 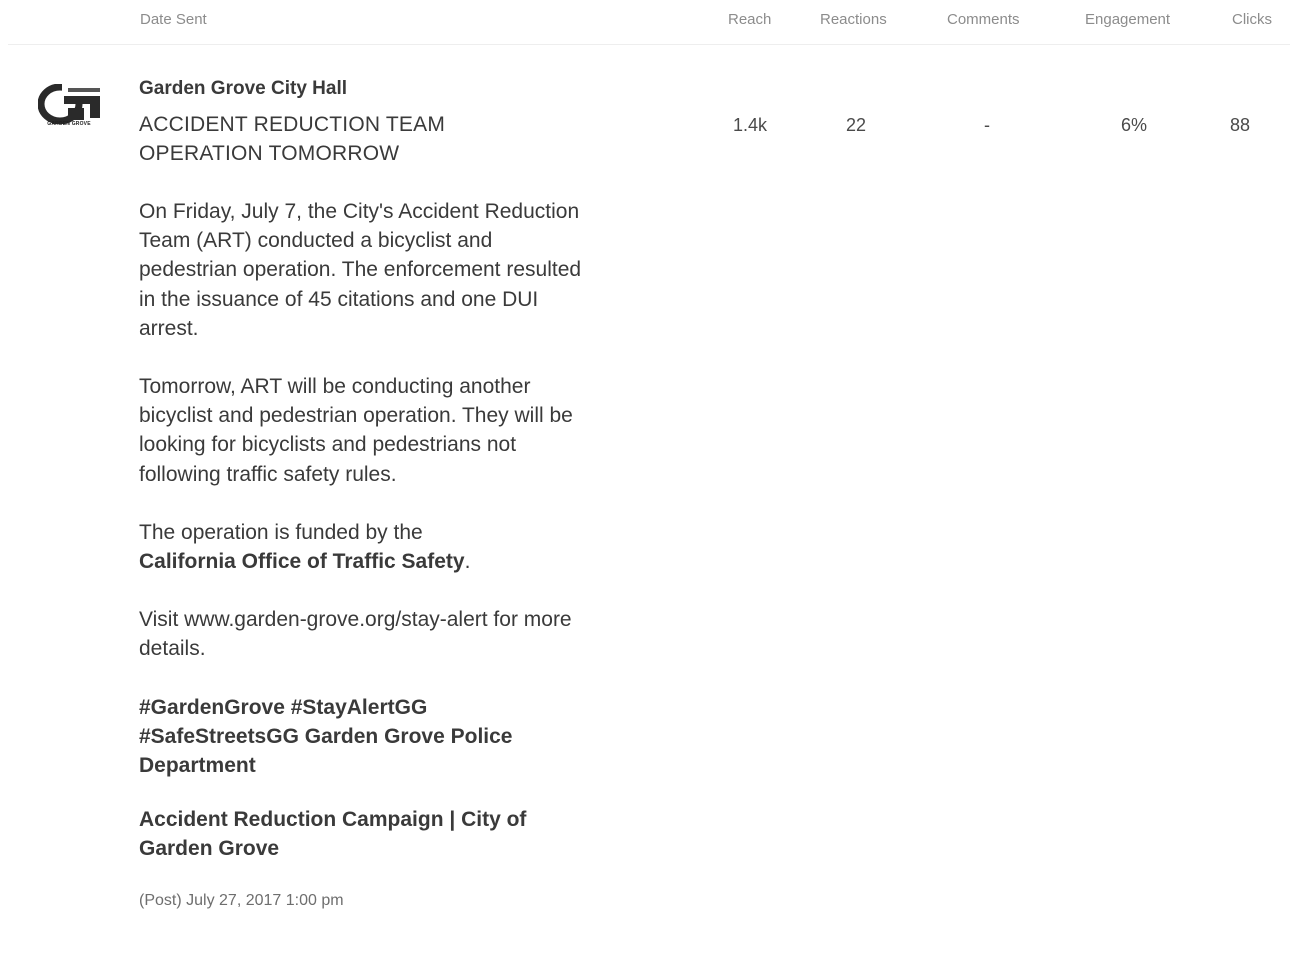 I want to click on funding-org-link: California Office of Traffic Safety, so click(x=302, y=561).